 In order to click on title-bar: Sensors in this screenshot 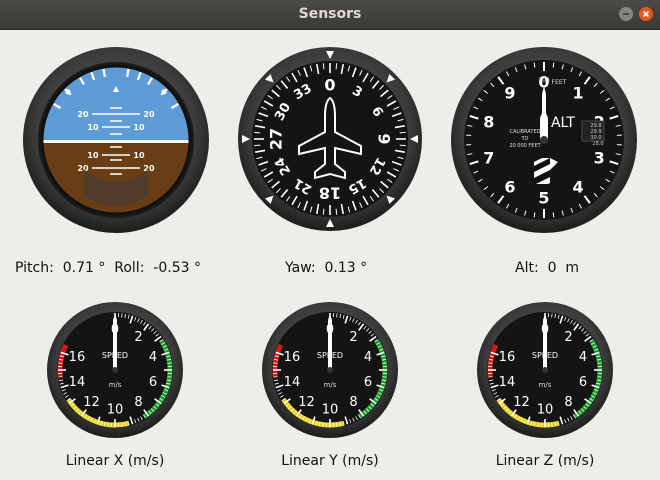, I will do `click(330, 15)`.